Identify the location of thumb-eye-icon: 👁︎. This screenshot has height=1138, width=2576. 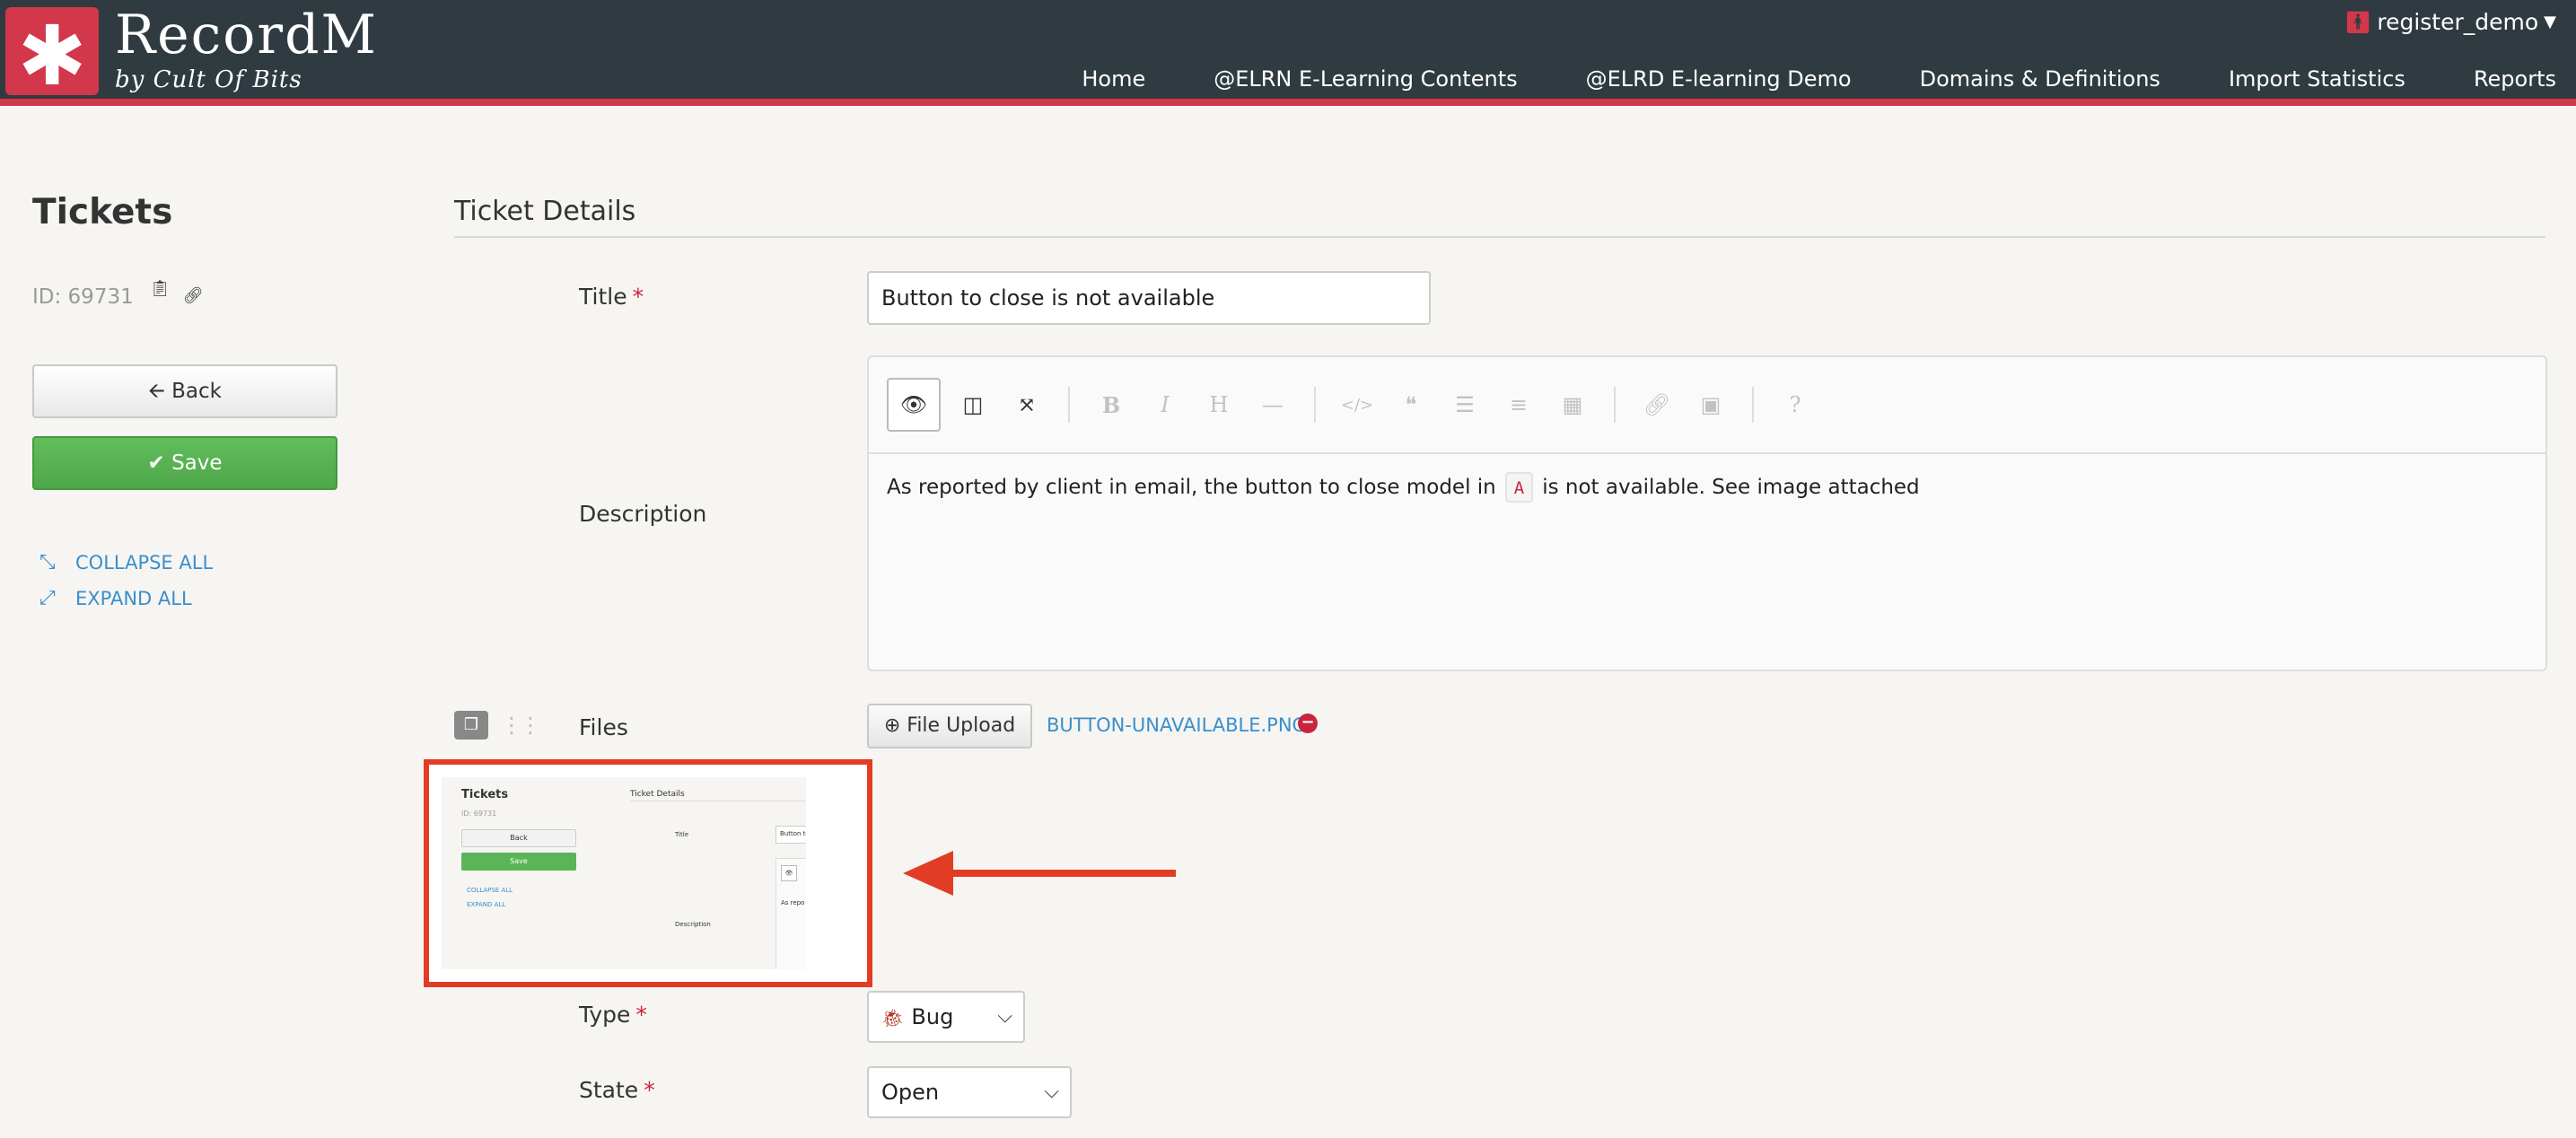
(789, 873).